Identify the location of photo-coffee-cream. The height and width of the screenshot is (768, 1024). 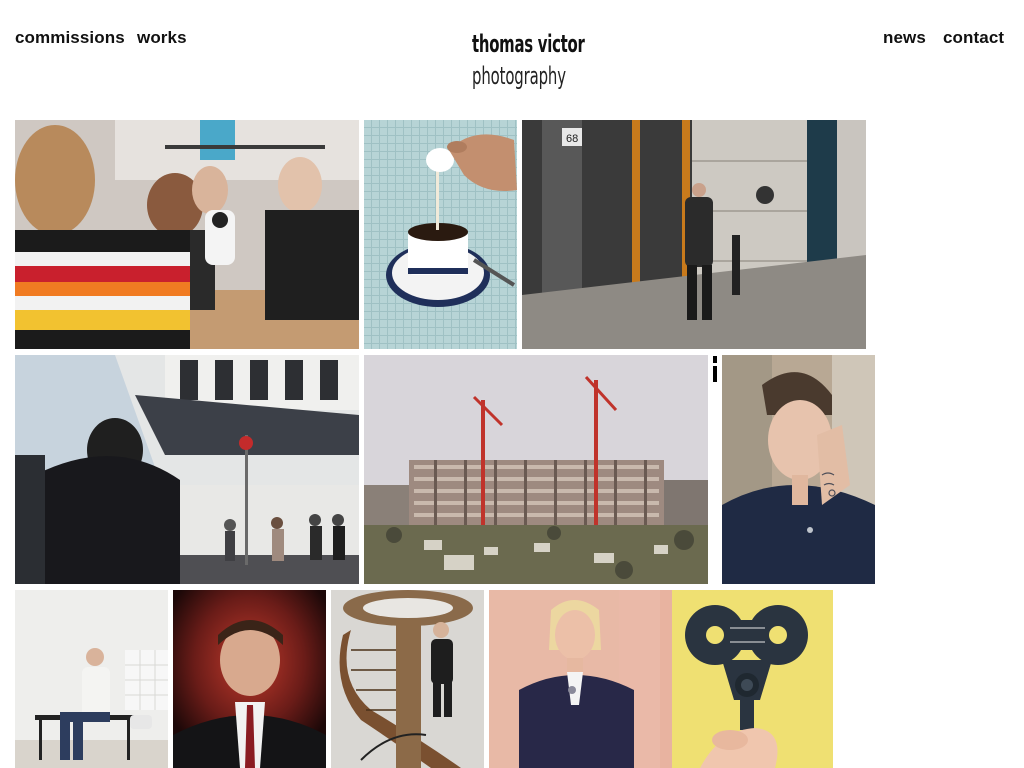
(440, 234).